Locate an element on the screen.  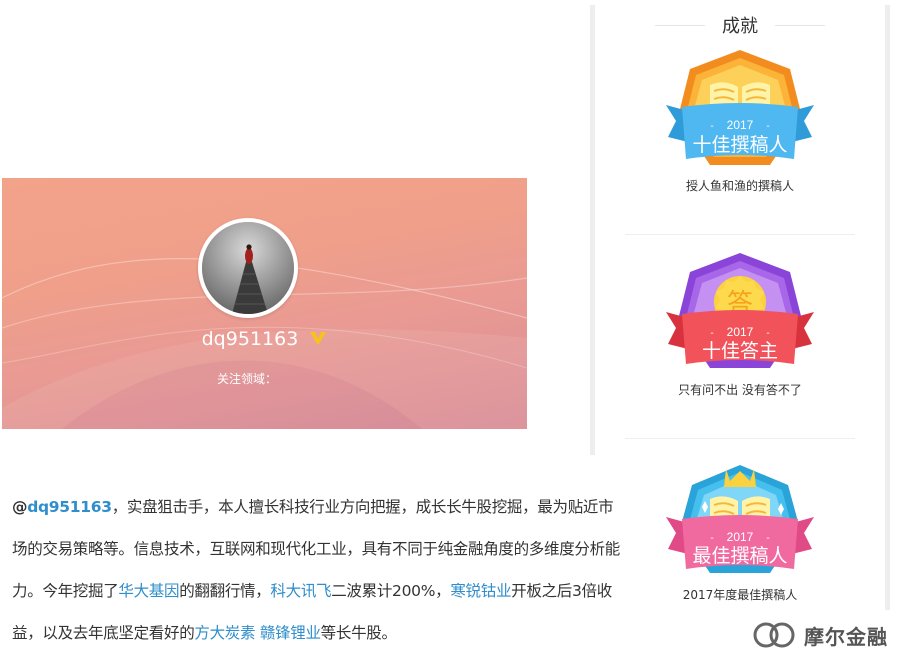
badge-ribbon-text: 十佳撰稿人 is located at coordinates (739, 145).